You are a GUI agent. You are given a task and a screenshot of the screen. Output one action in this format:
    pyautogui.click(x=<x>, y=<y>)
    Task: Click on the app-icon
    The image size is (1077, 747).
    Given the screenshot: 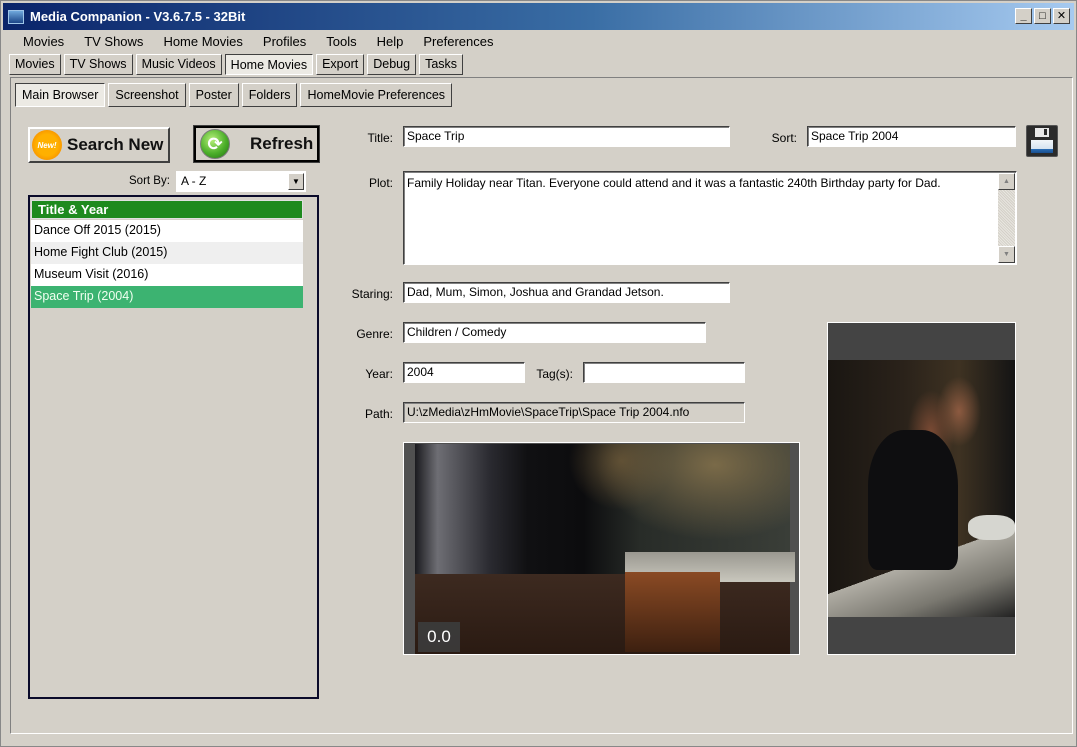 What is the action you would take?
    pyautogui.click(x=16, y=16)
    